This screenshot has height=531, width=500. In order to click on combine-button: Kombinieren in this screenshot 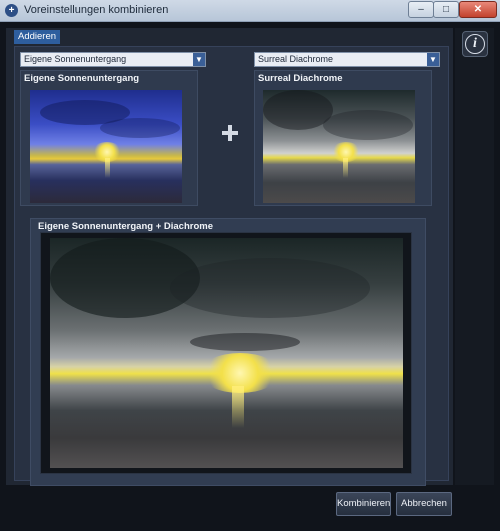, I will do `click(363, 504)`.